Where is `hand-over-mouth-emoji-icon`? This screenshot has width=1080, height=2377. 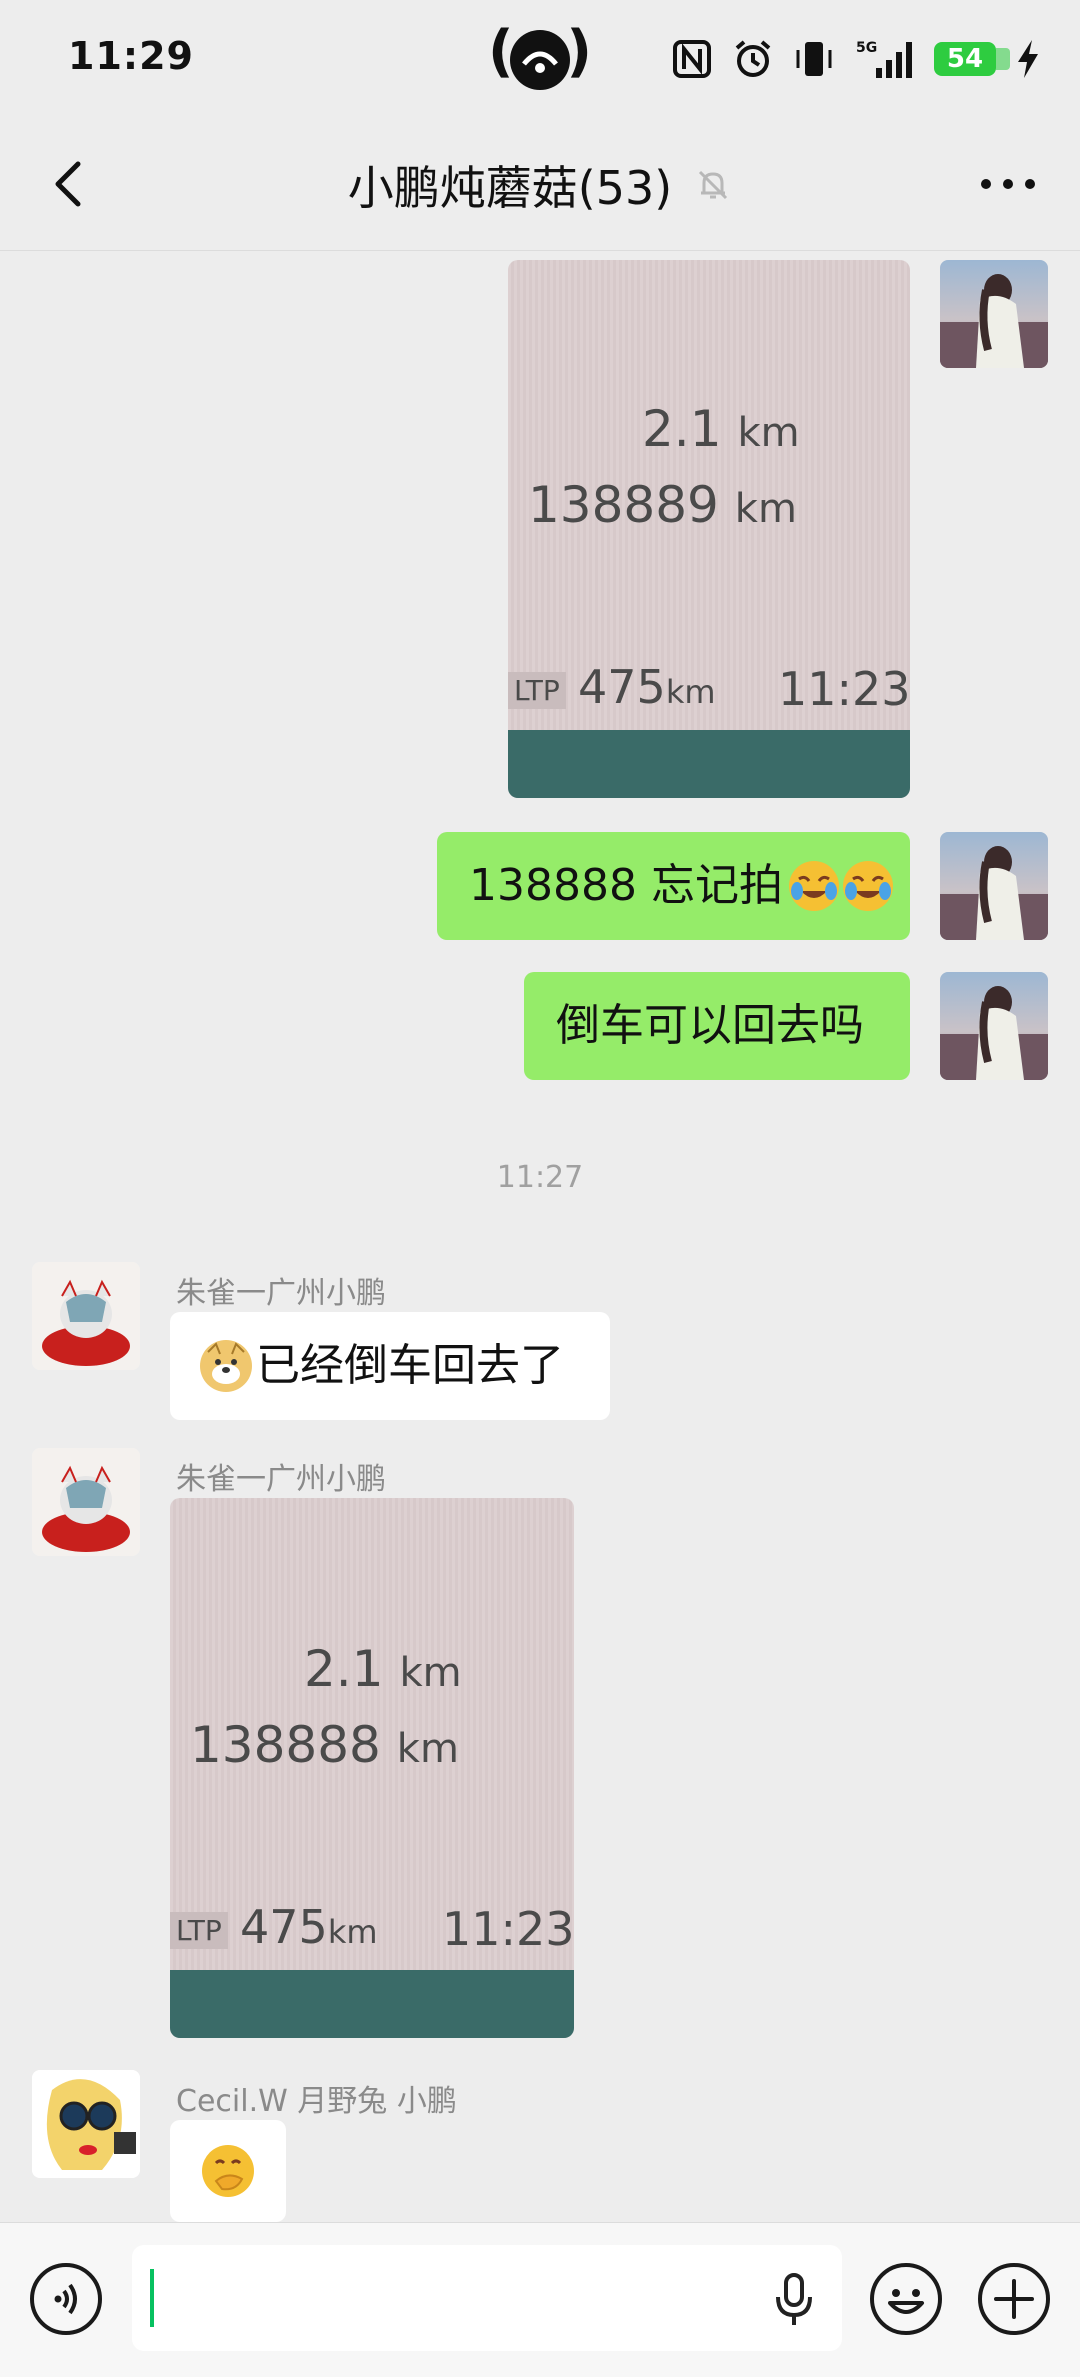
hand-over-mouth-emoji-icon is located at coordinates (228, 2171).